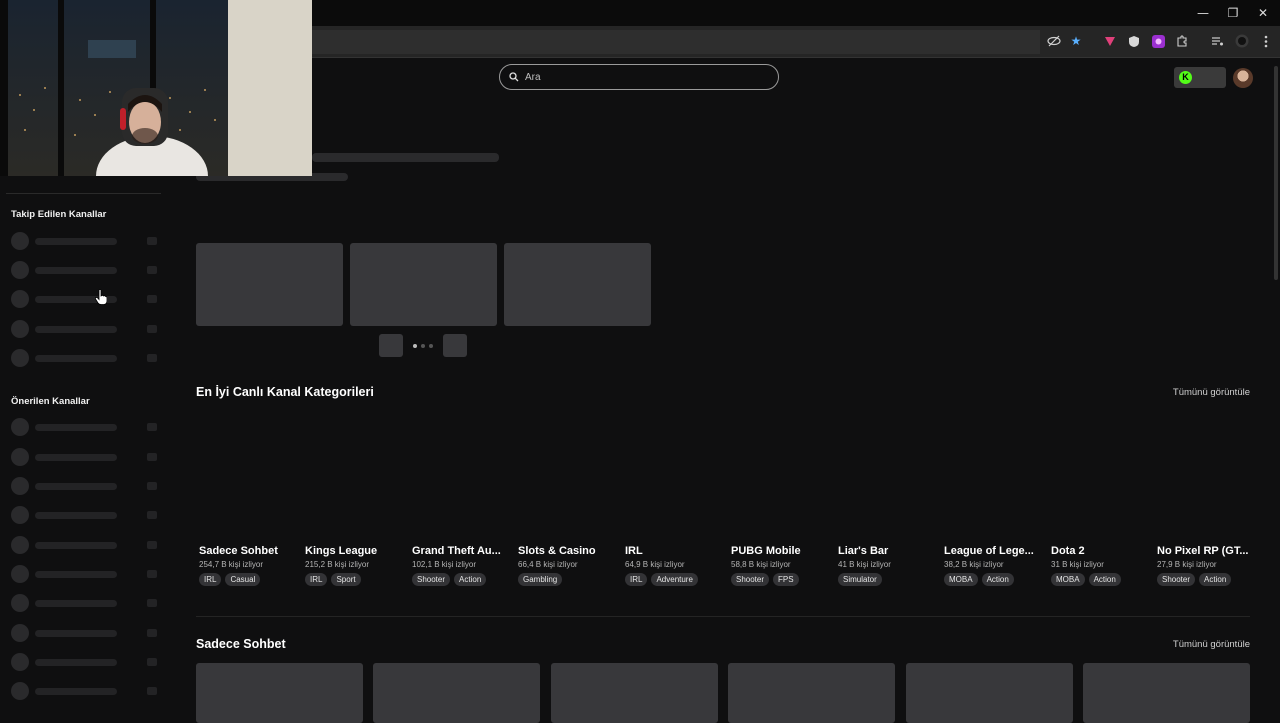 This screenshot has height=723, width=1280. What do you see at coordinates (557, 551) in the screenshot?
I see `category-name: Slots & Casino` at bounding box center [557, 551].